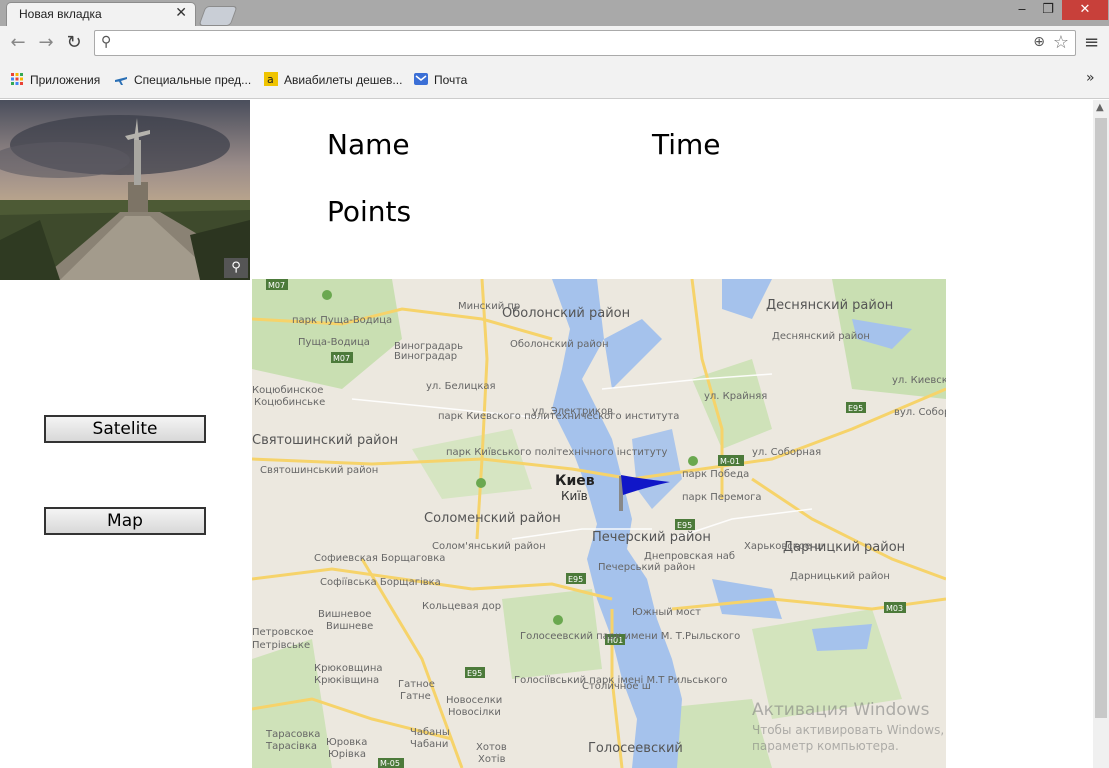  What do you see at coordinates (342, 320) in the screenshot?
I see `map-label: парк Пуща-Водица` at bounding box center [342, 320].